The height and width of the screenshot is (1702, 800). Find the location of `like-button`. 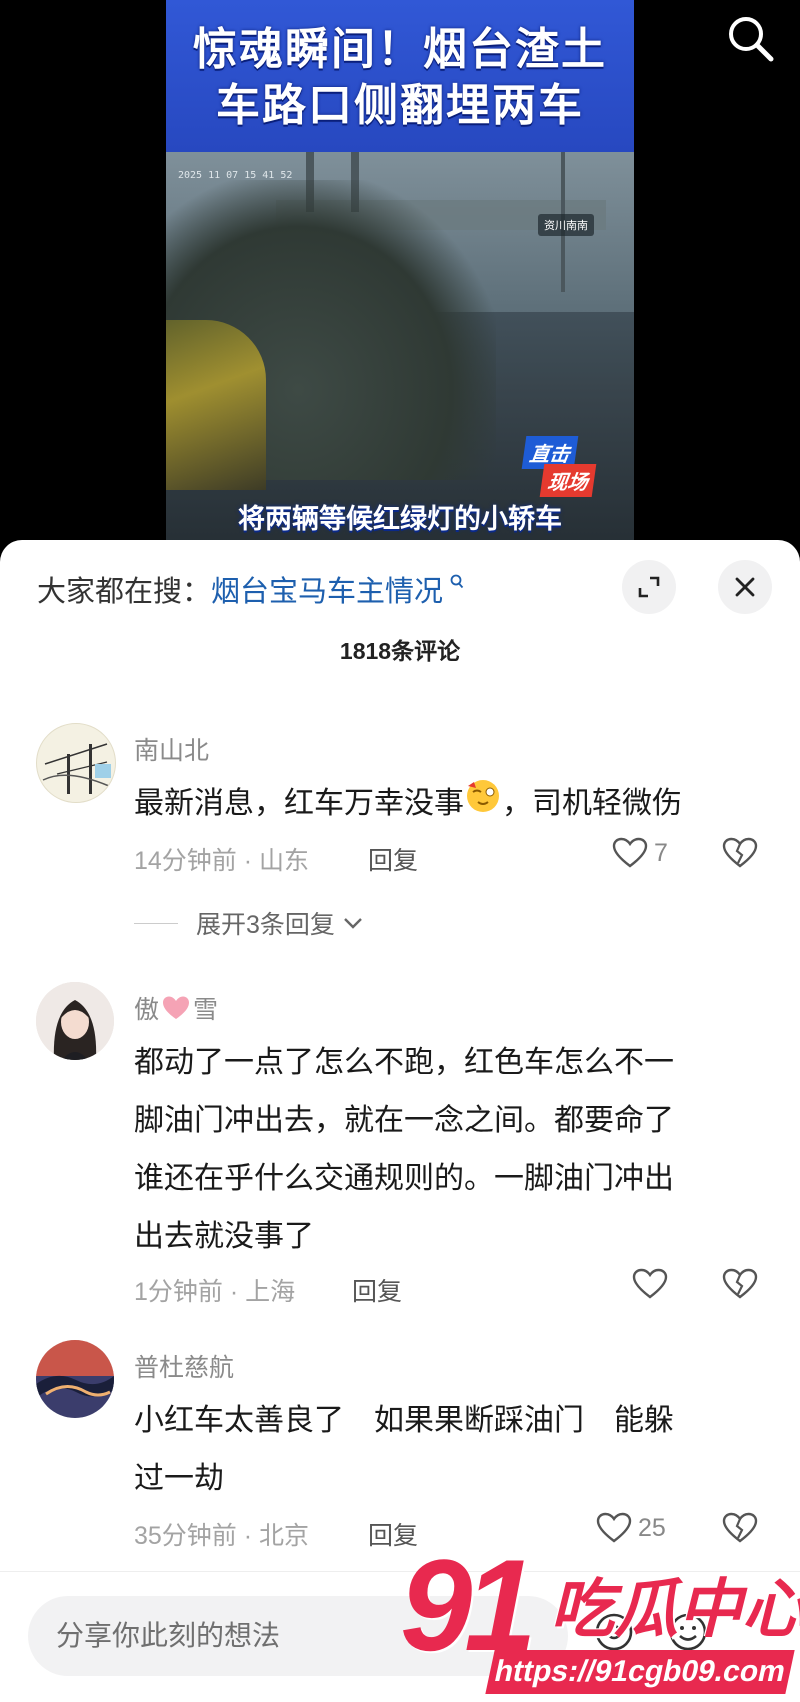

like-button is located at coordinates (653, 1284).